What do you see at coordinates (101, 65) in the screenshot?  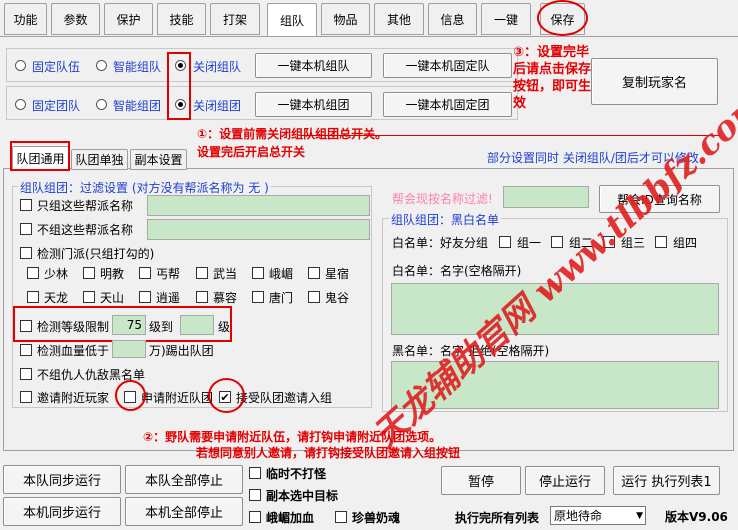 I see `radio-smart-team` at bounding box center [101, 65].